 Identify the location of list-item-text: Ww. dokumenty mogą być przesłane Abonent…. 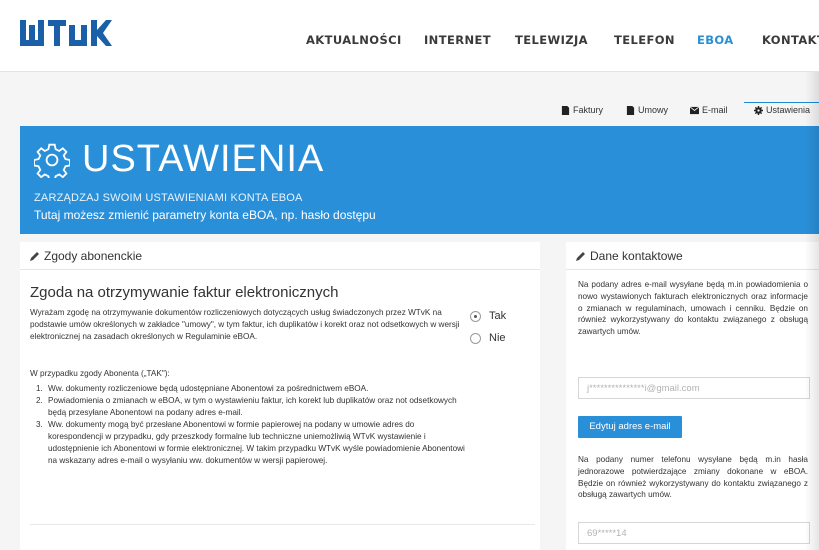
(256, 442).